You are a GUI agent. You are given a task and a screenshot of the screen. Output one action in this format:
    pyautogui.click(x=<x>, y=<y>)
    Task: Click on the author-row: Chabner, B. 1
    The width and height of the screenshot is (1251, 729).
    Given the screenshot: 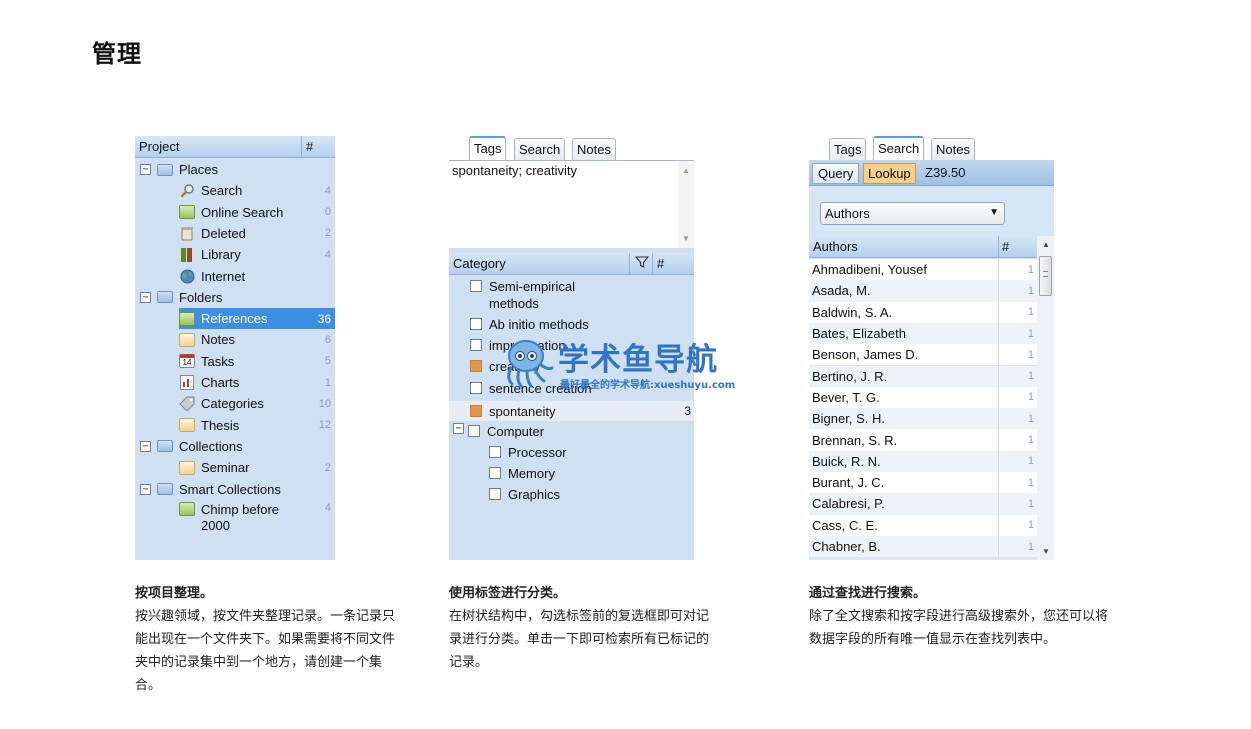 What is the action you would take?
    pyautogui.click(x=923, y=546)
    